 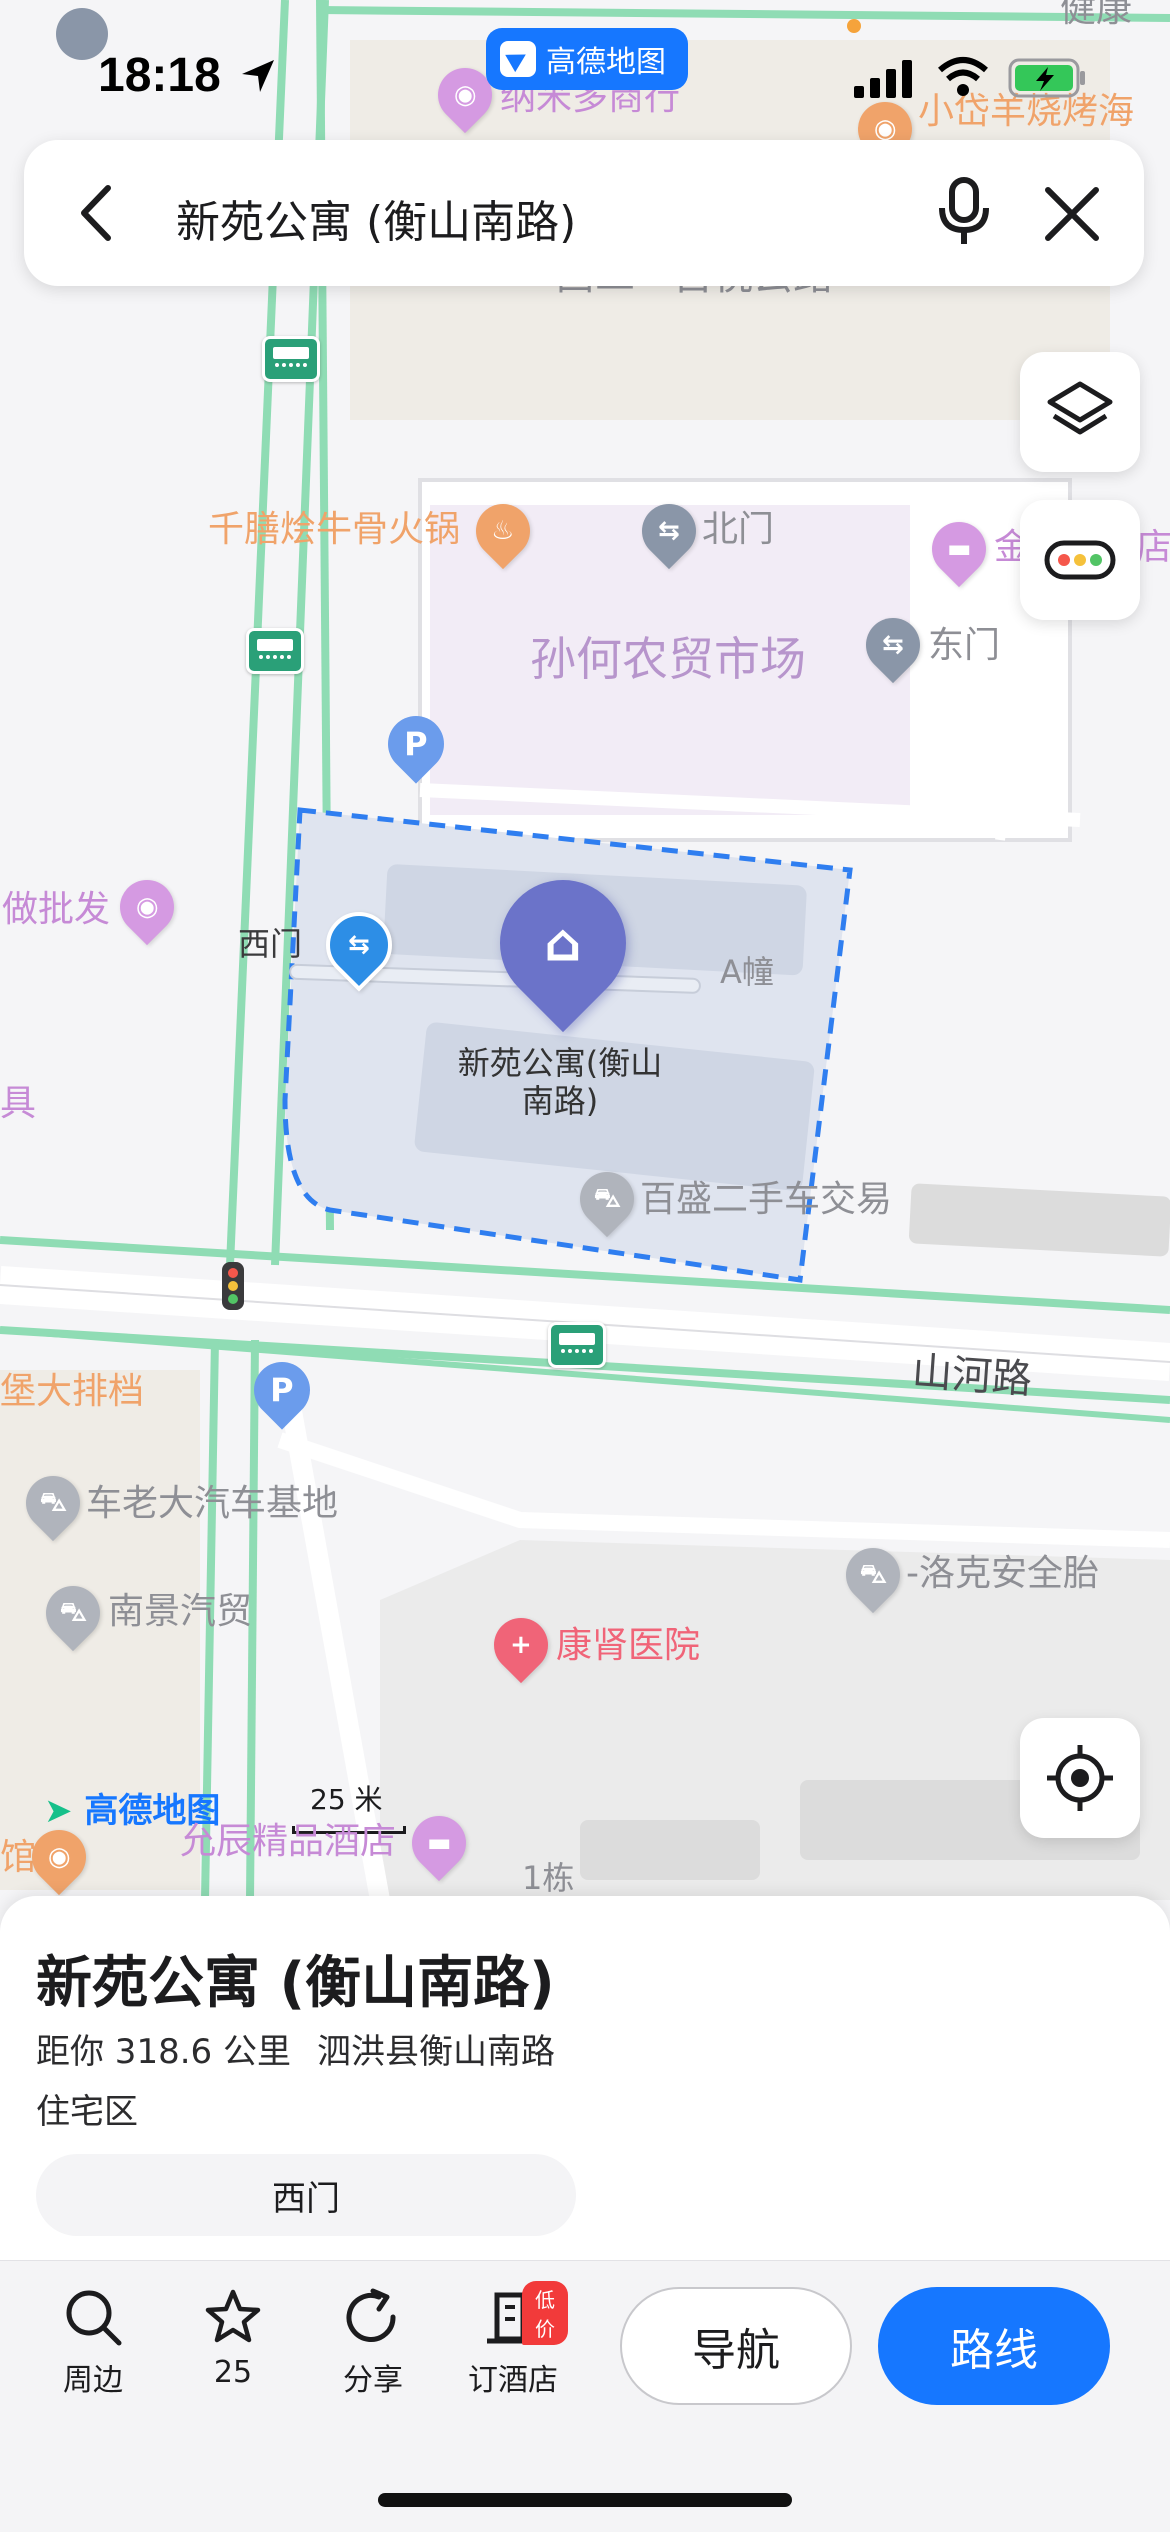 I want to click on bottom-toolbar: 周边 25 分享 低价 订酒店 导航 路线, so click(x=585, y=2396).